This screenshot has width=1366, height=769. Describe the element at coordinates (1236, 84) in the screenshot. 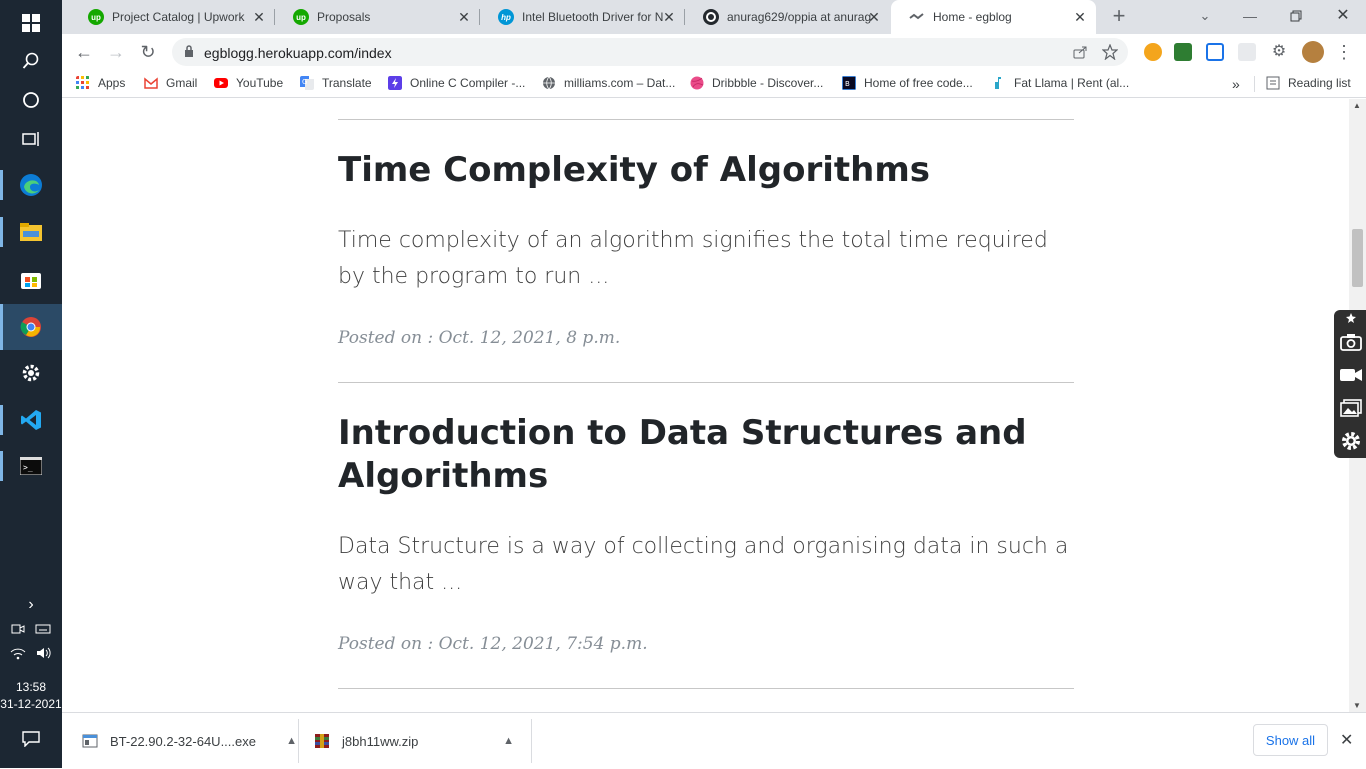

I see `more-bookmarks-chevron-icon: »` at that location.